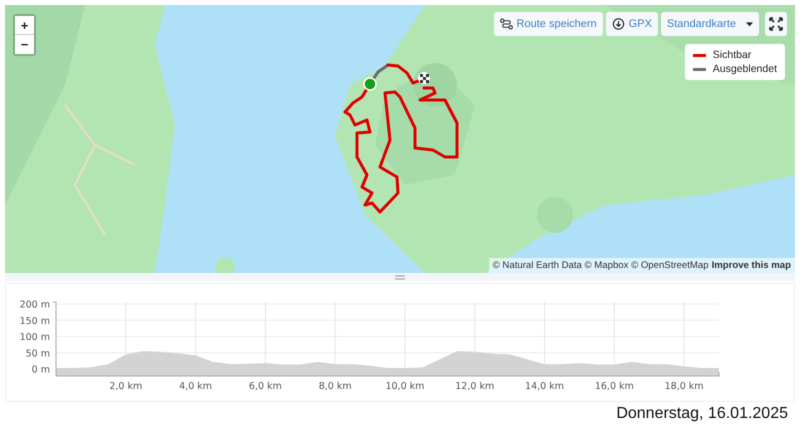  What do you see at coordinates (544, 386) in the screenshot?
I see `x-tick-label: 14,0 km` at bounding box center [544, 386].